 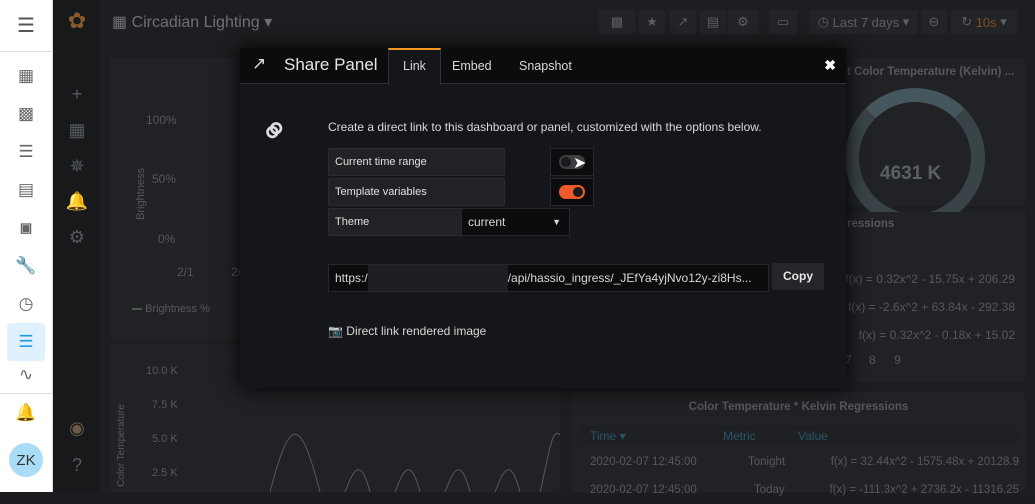 I want to click on gauge-value: 4631 K, so click(x=911, y=173).